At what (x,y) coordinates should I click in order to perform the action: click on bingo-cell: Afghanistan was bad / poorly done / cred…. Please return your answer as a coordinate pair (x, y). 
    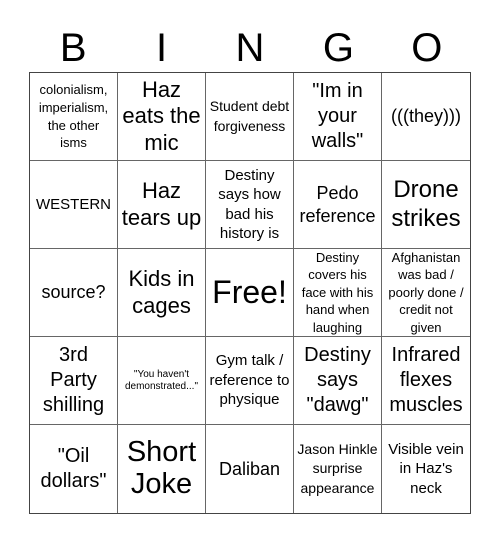
    Looking at the image, I should click on (426, 293).